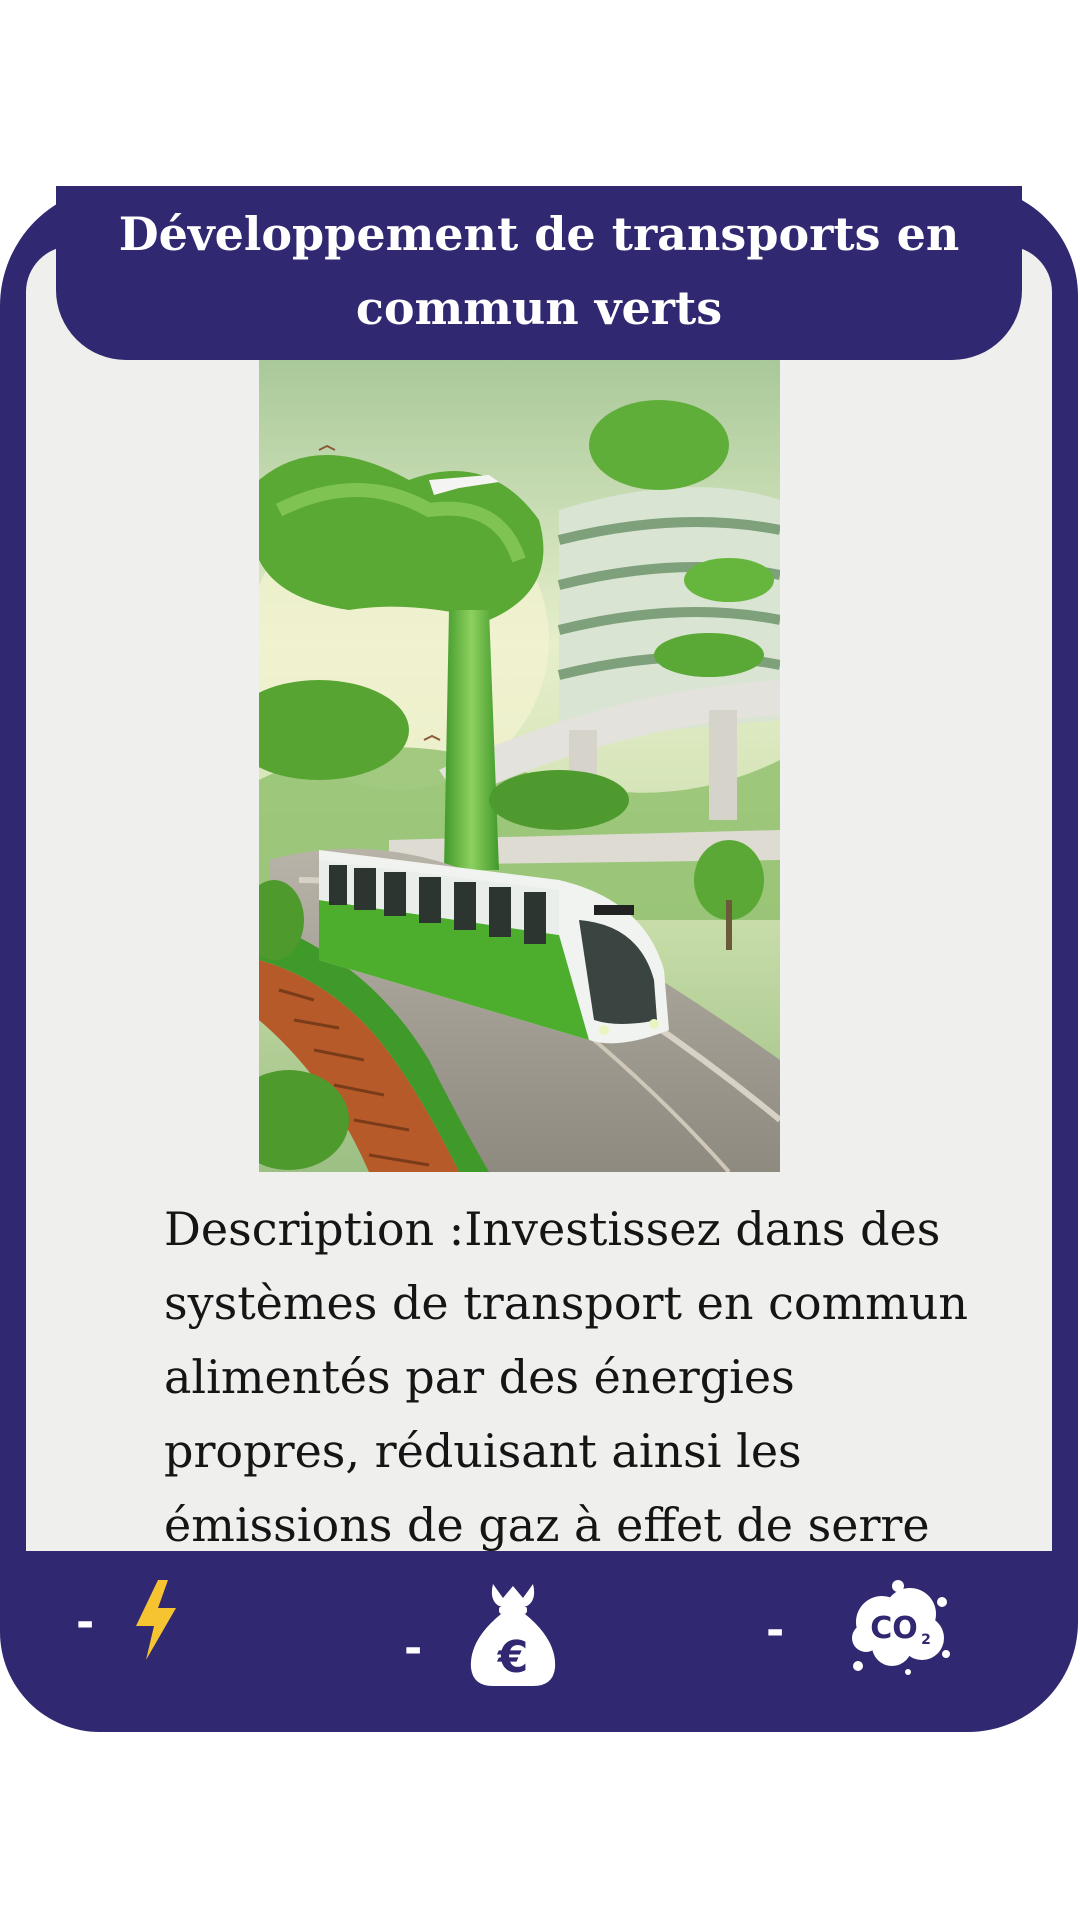  What do you see at coordinates (775, 1630) in the screenshot?
I see `co2-value: -` at bounding box center [775, 1630].